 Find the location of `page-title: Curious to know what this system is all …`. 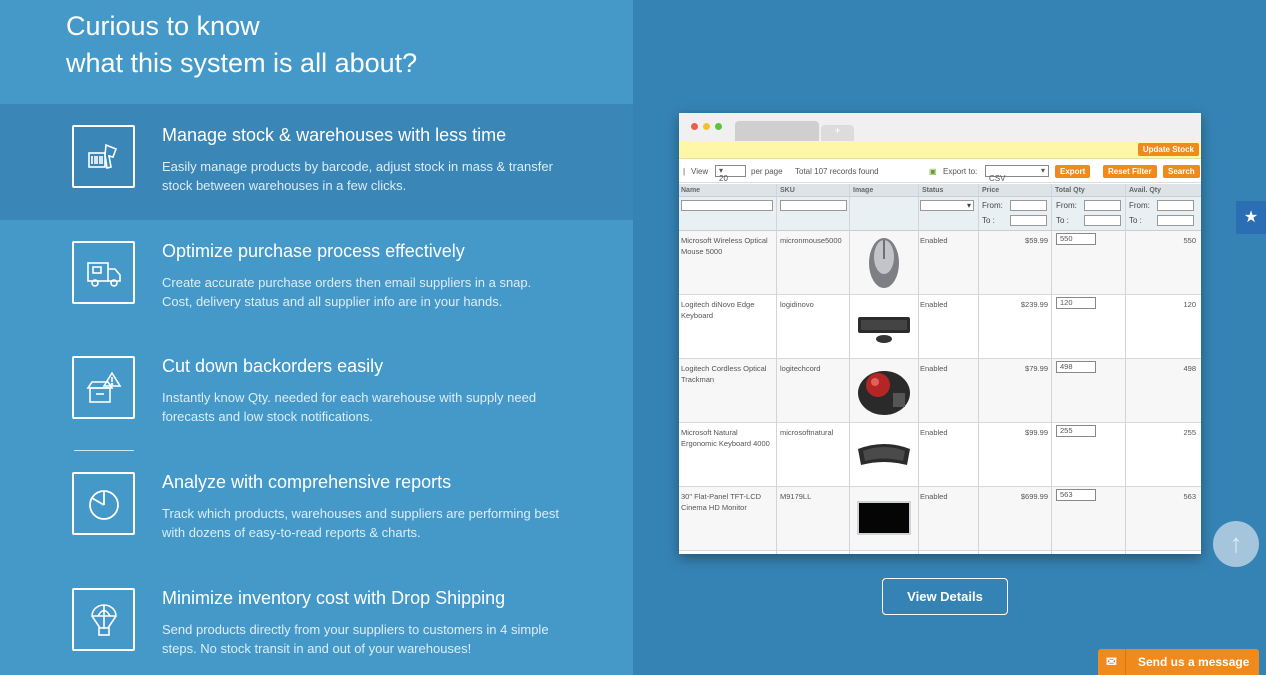

page-title: Curious to know what this system is all … is located at coordinates (241, 45).